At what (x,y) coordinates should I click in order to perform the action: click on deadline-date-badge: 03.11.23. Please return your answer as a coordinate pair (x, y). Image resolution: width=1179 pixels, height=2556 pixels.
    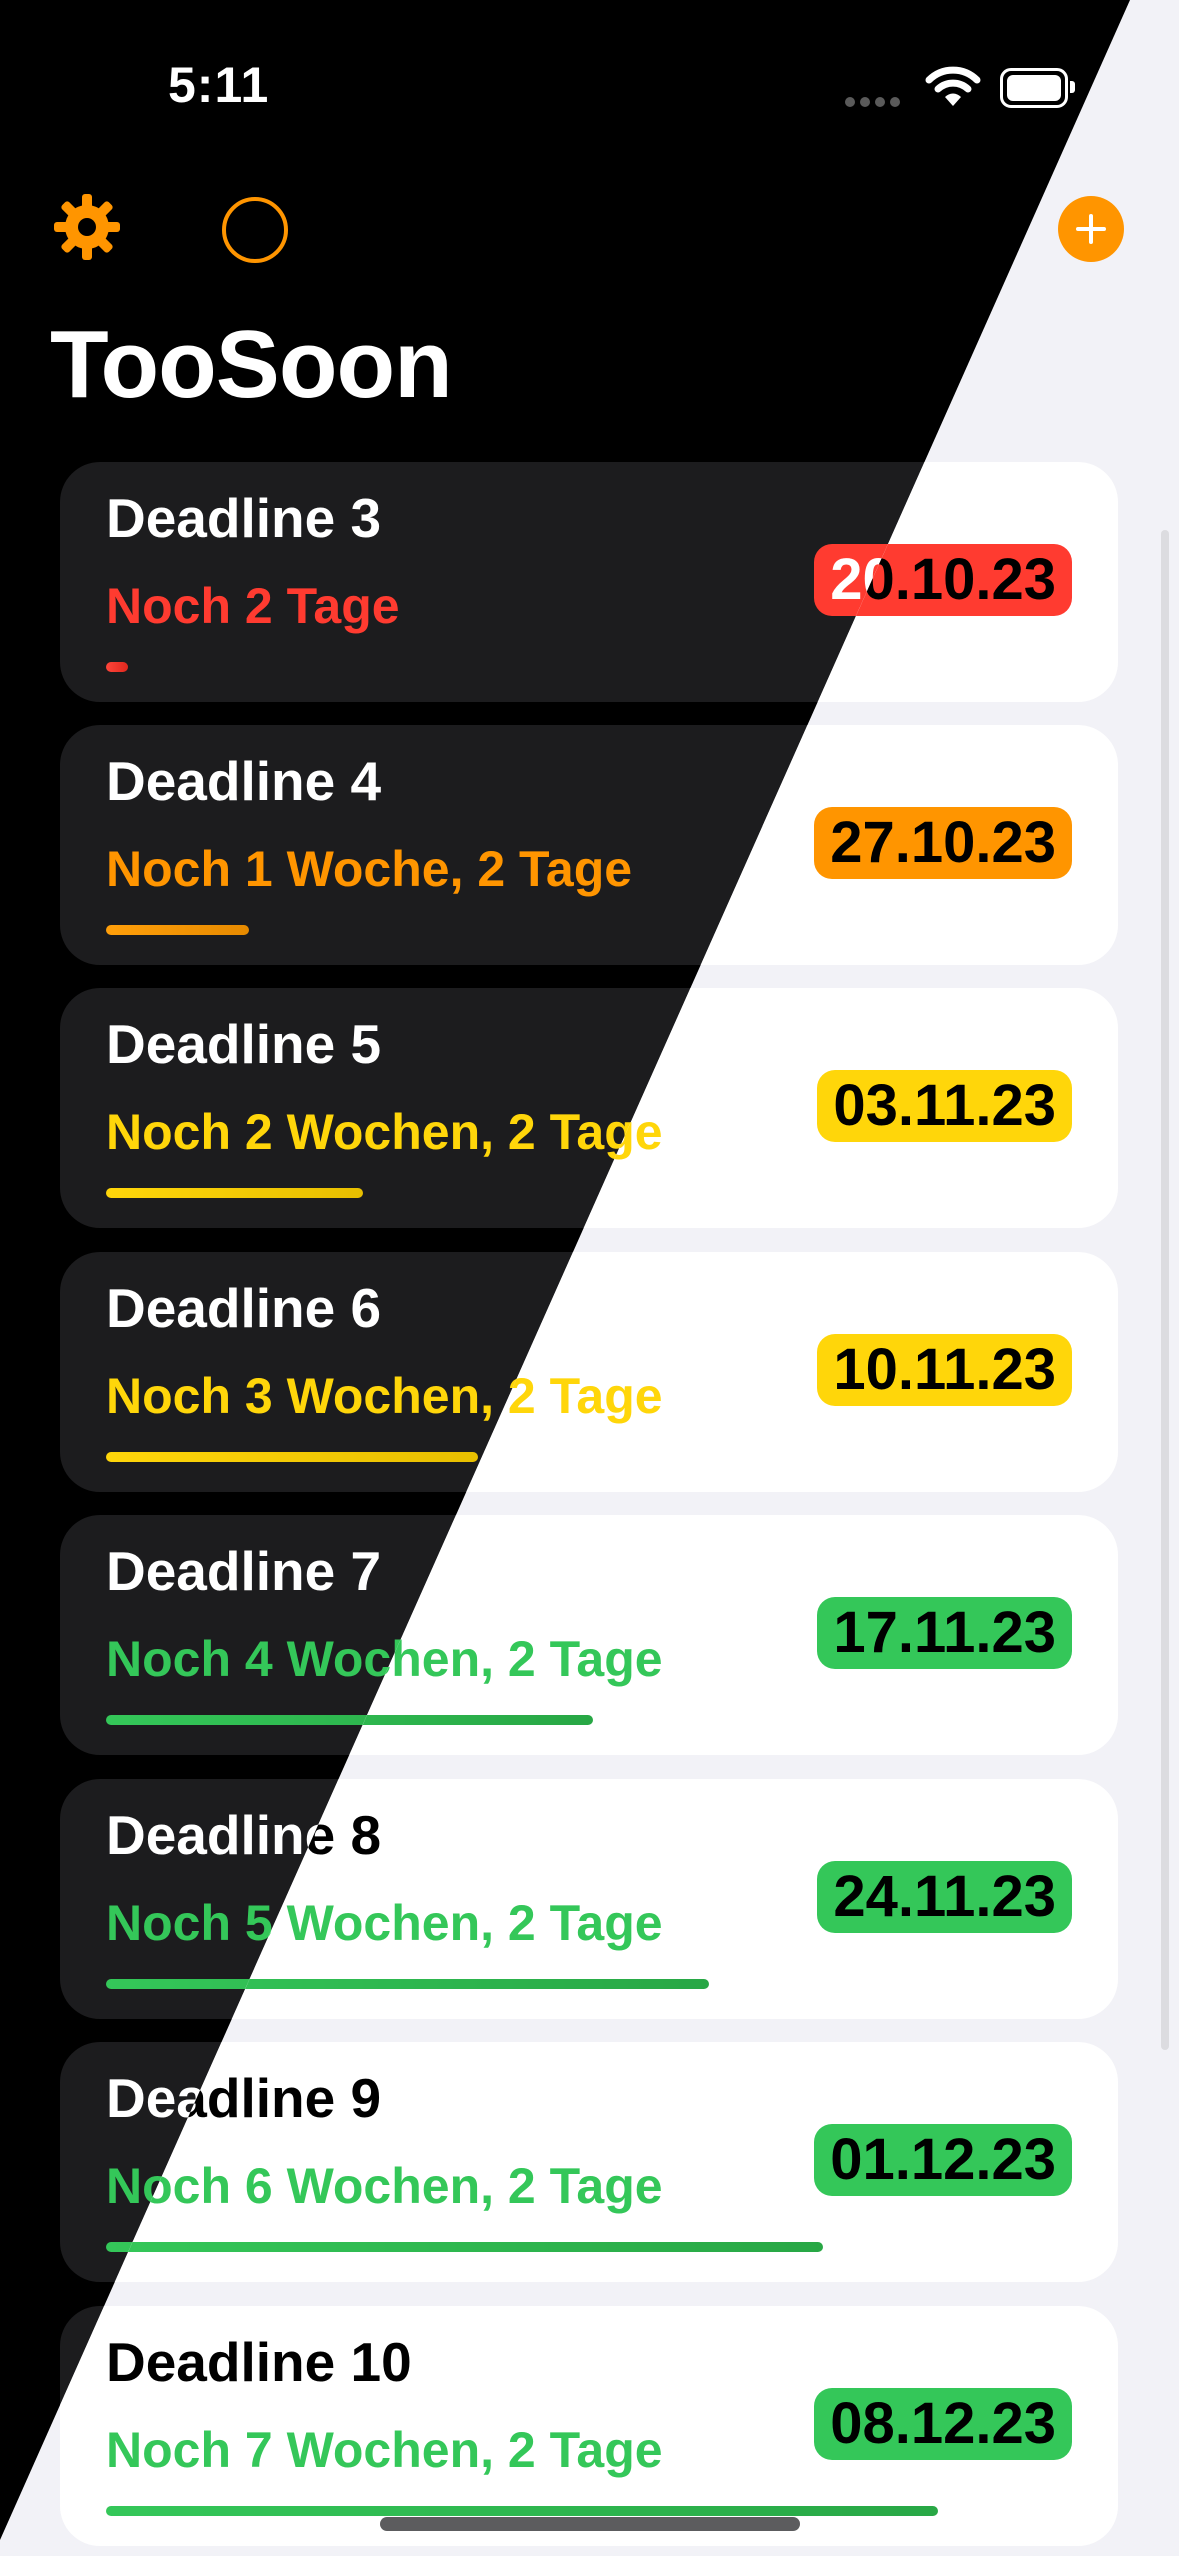
    Looking at the image, I should click on (944, 1106).